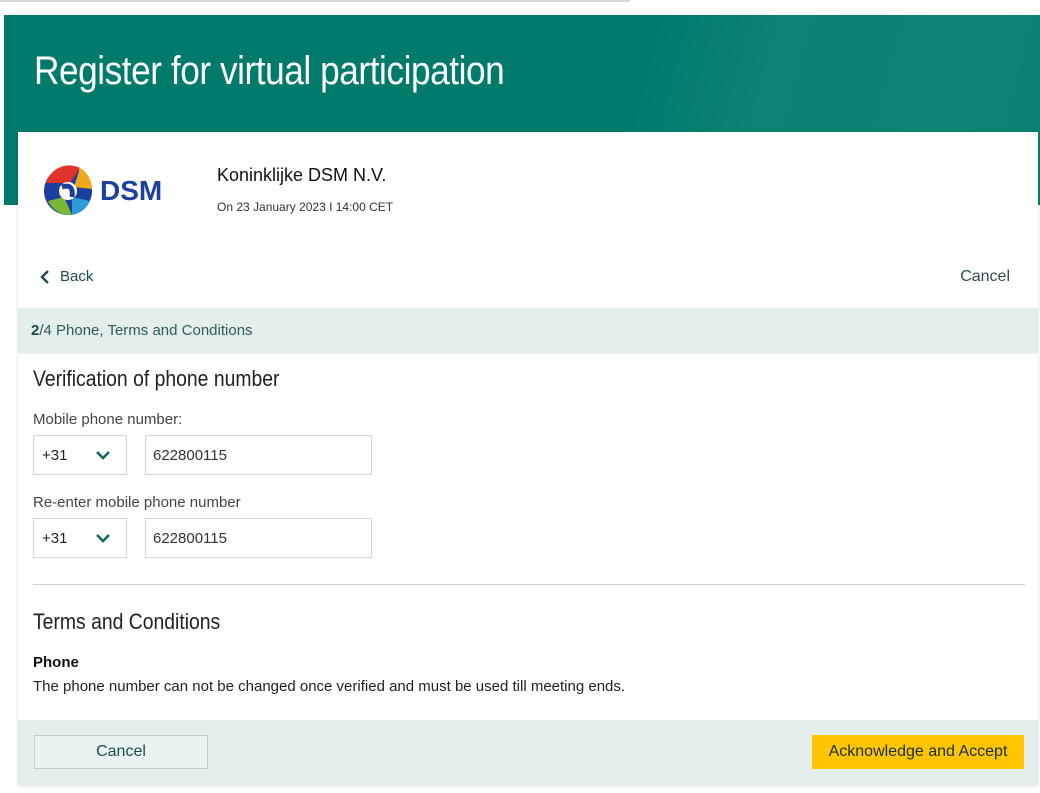  What do you see at coordinates (258, 538) in the screenshot?
I see `reenter-phone-input` at bounding box center [258, 538].